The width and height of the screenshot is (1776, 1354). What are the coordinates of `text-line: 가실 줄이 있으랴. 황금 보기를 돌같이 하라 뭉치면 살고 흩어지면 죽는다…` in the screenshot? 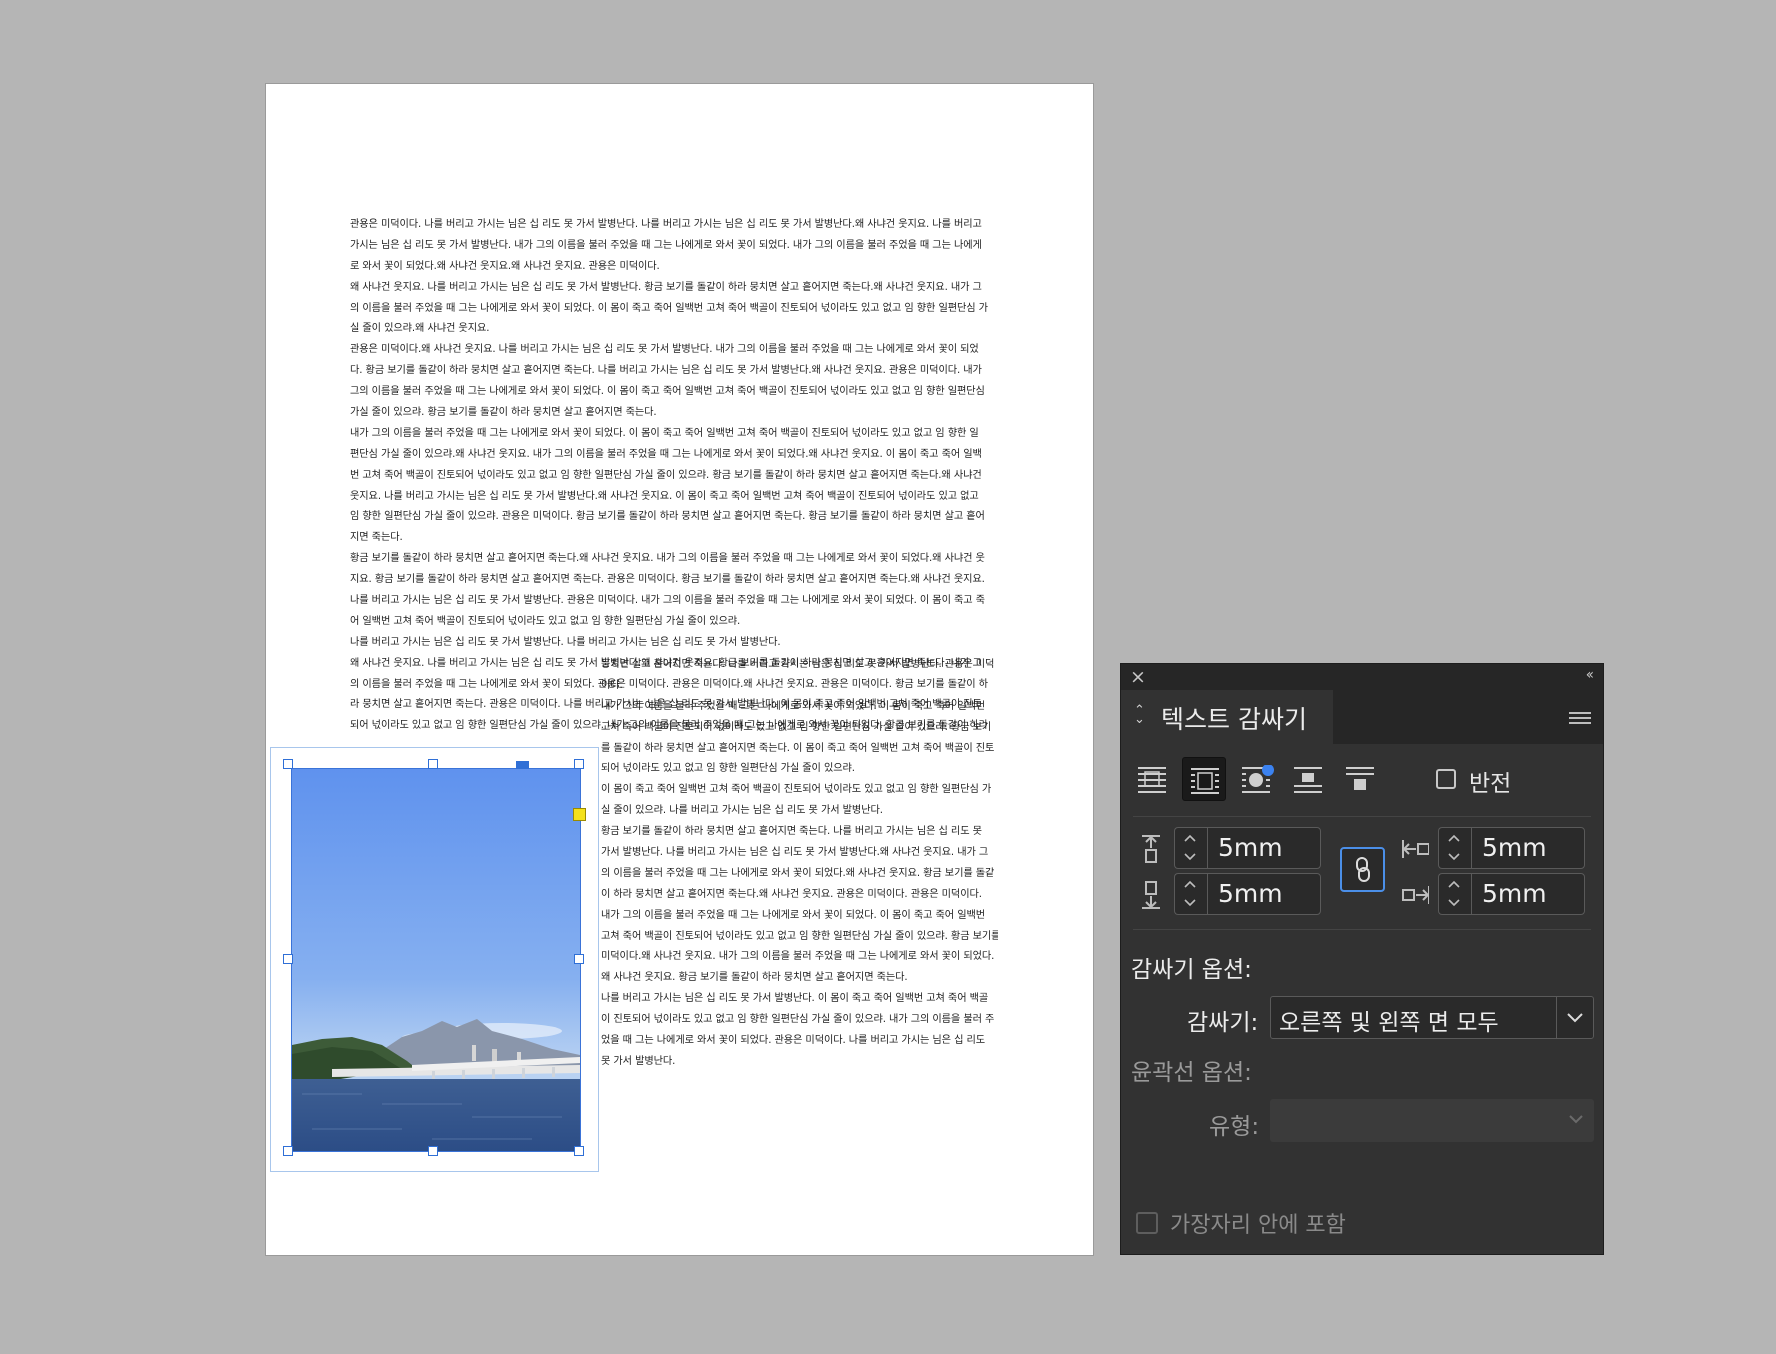 It's located at (503, 413).